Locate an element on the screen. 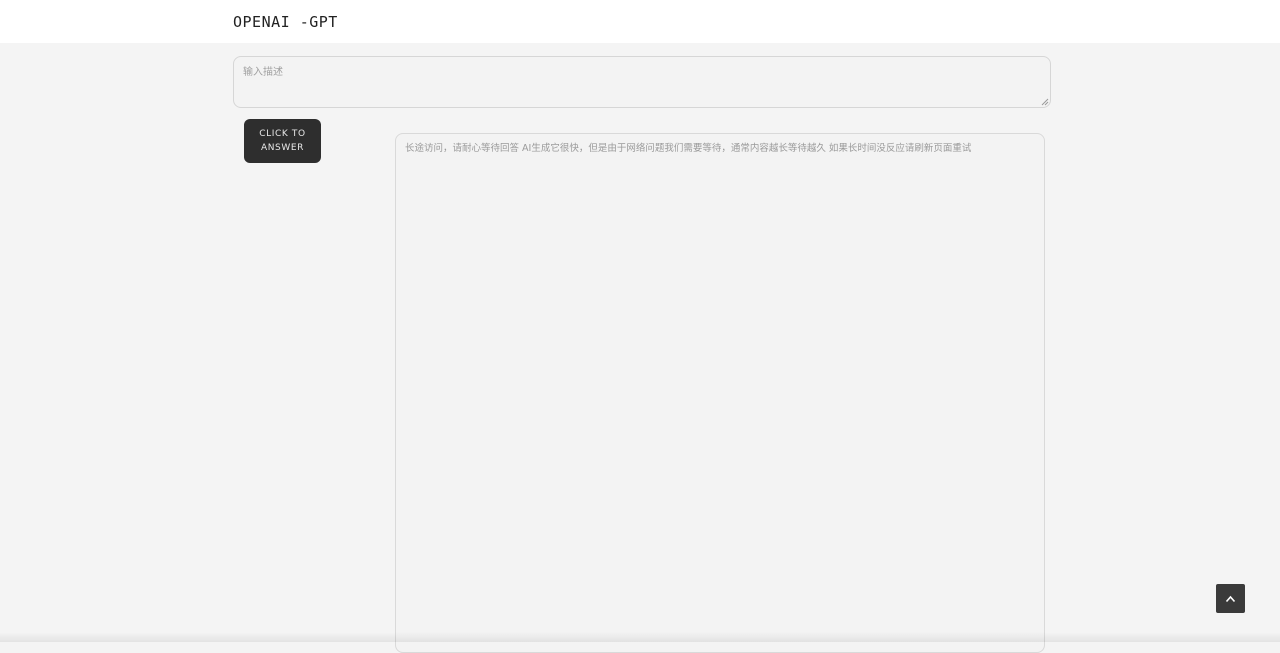  answer-button-line1: CLICK TO is located at coordinates (282, 134).